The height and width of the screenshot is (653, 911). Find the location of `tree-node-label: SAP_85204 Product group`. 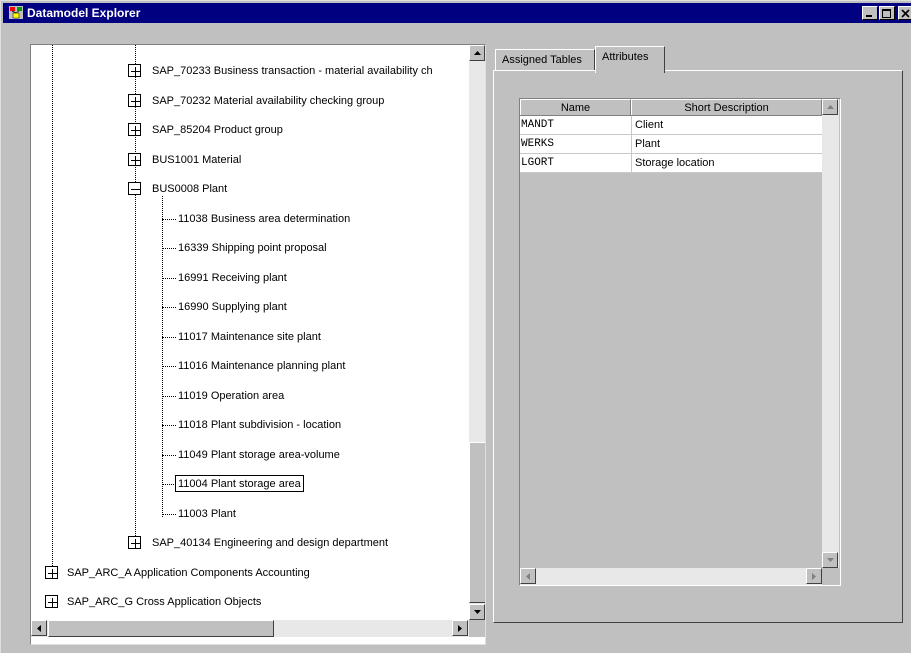

tree-node-label: SAP_85204 Product group is located at coordinates (217, 130).